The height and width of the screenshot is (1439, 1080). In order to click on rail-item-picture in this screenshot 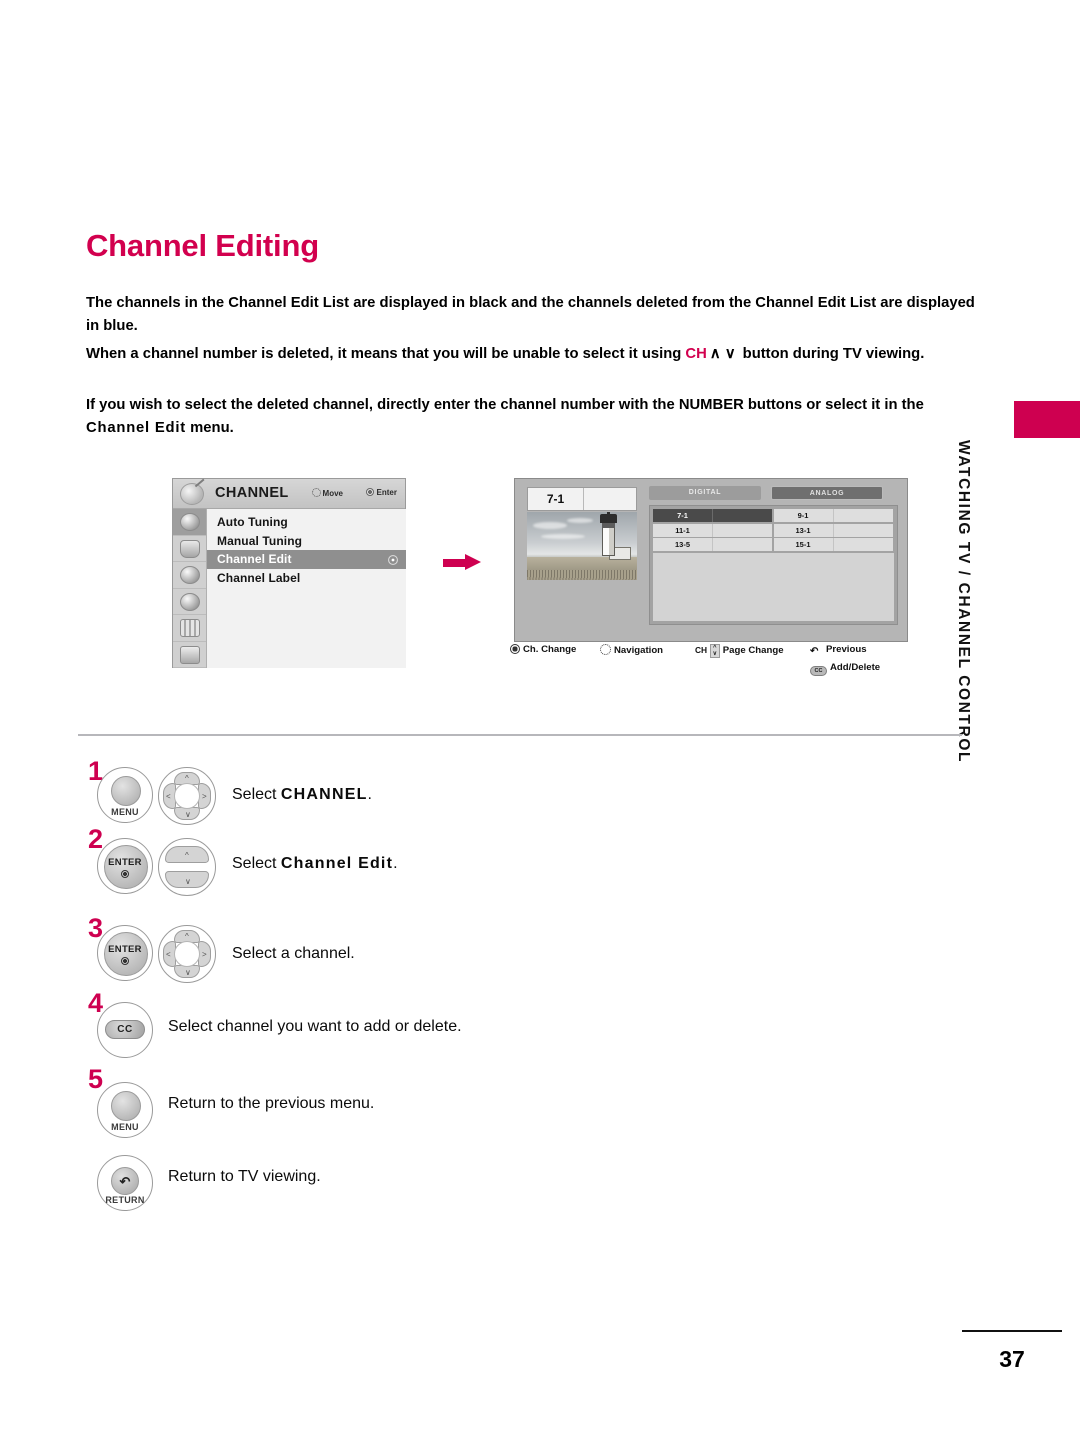, I will do `click(189, 549)`.